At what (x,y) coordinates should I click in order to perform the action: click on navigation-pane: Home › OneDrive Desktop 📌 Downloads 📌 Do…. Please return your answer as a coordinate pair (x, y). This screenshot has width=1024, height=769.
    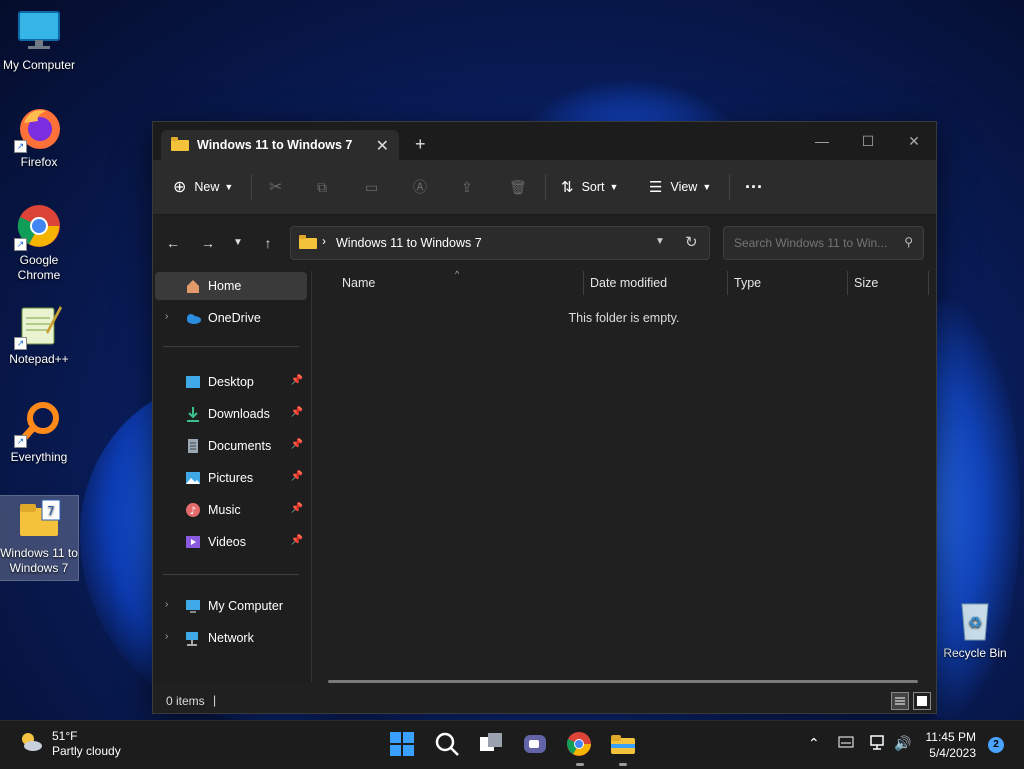
    Looking at the image, I should click on (232, 476).